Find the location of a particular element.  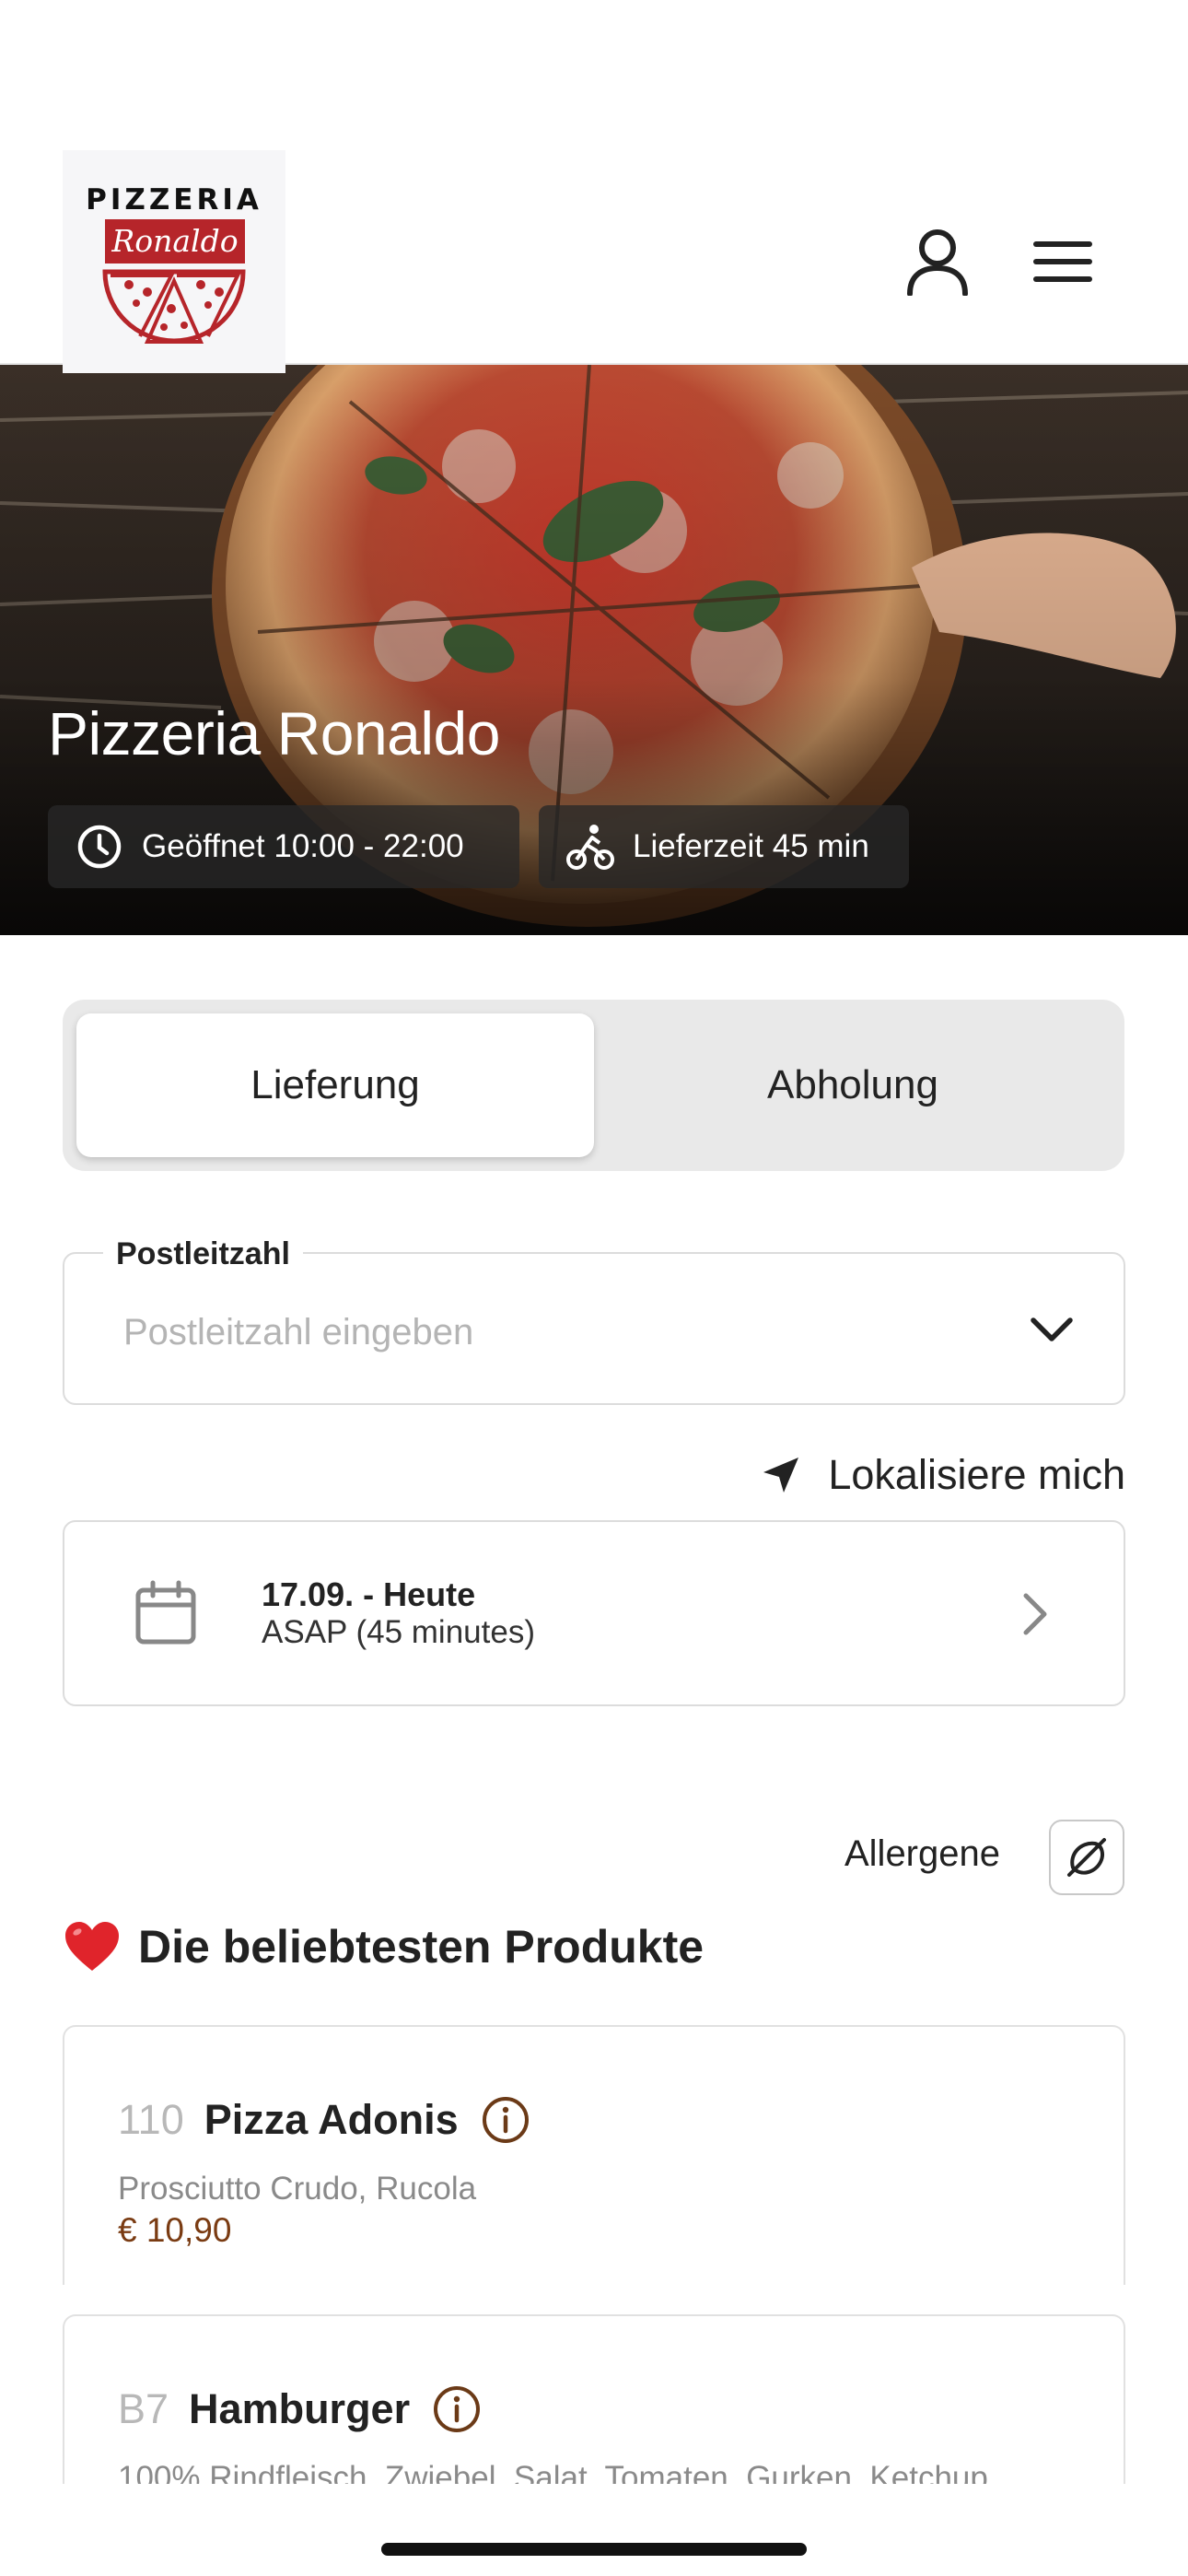

heart-icon is located at coordinates (92, 1946).